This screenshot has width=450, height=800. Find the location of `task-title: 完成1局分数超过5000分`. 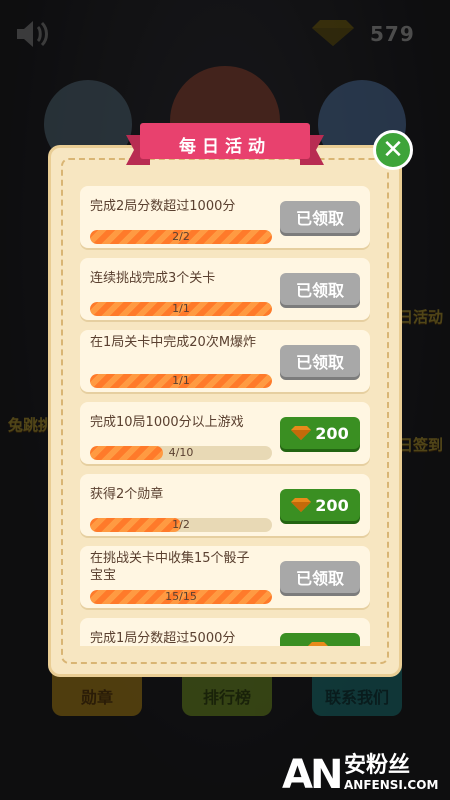

task-title: 完成1局分数超过5000分 is located at coordinates (163, 638).